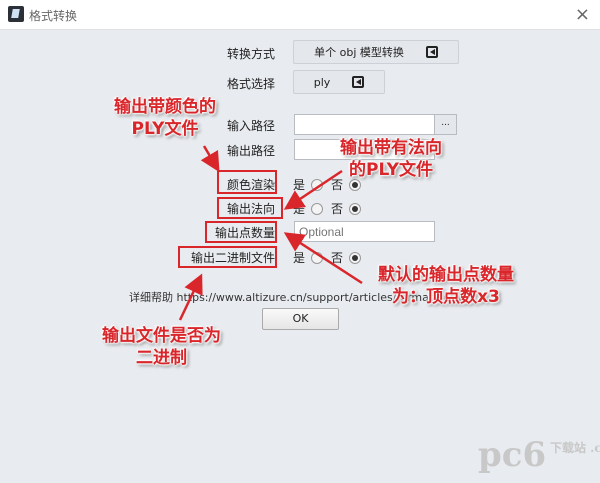 Image resolution: width=600 pixels, height=483 pixels. Describe the element at coordinates (317, 257) in the screenshot. I see `binary-yes-radio` at that location.